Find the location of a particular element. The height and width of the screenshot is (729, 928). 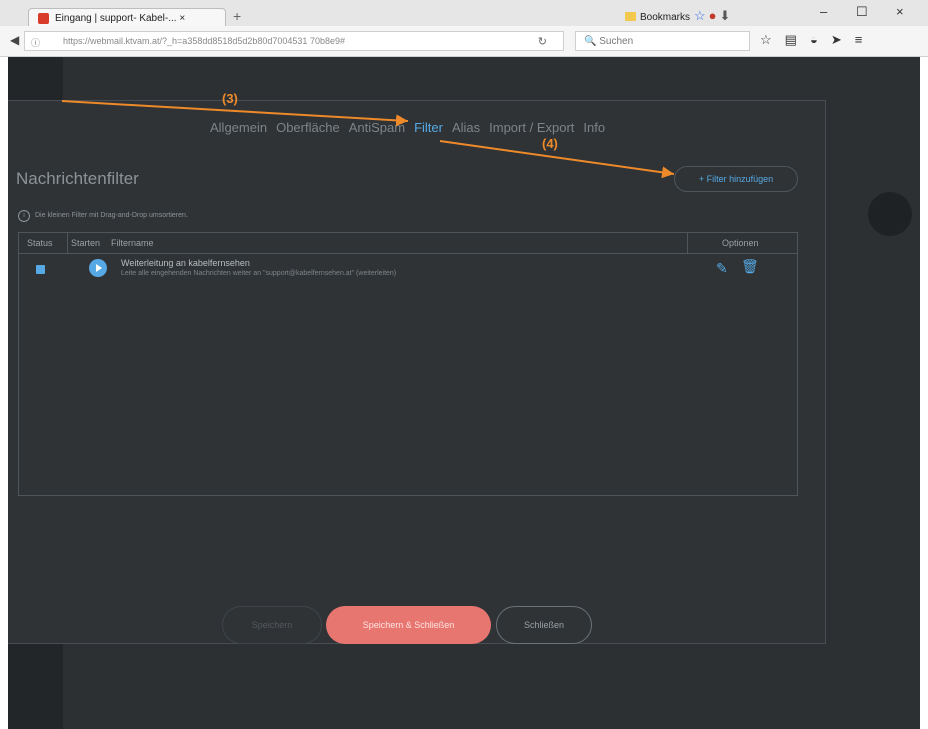

send-icon: ➤ is located at coordinates (836, 39).